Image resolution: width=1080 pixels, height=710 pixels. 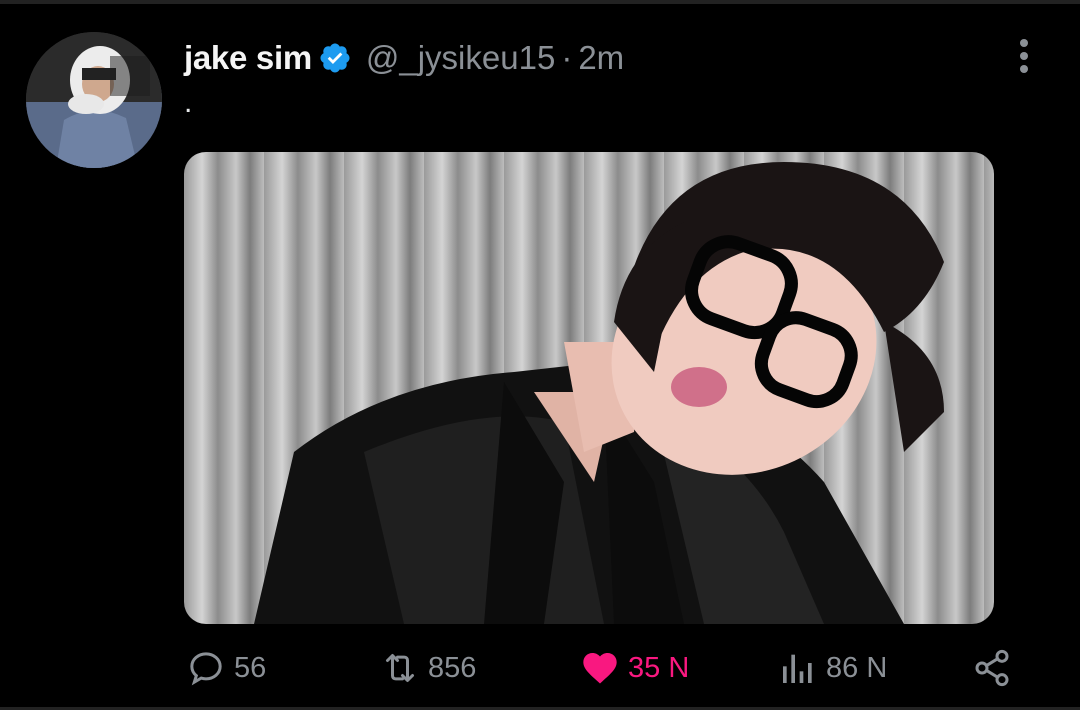 I want to click on avatar-image, so click(x=94, y=100).